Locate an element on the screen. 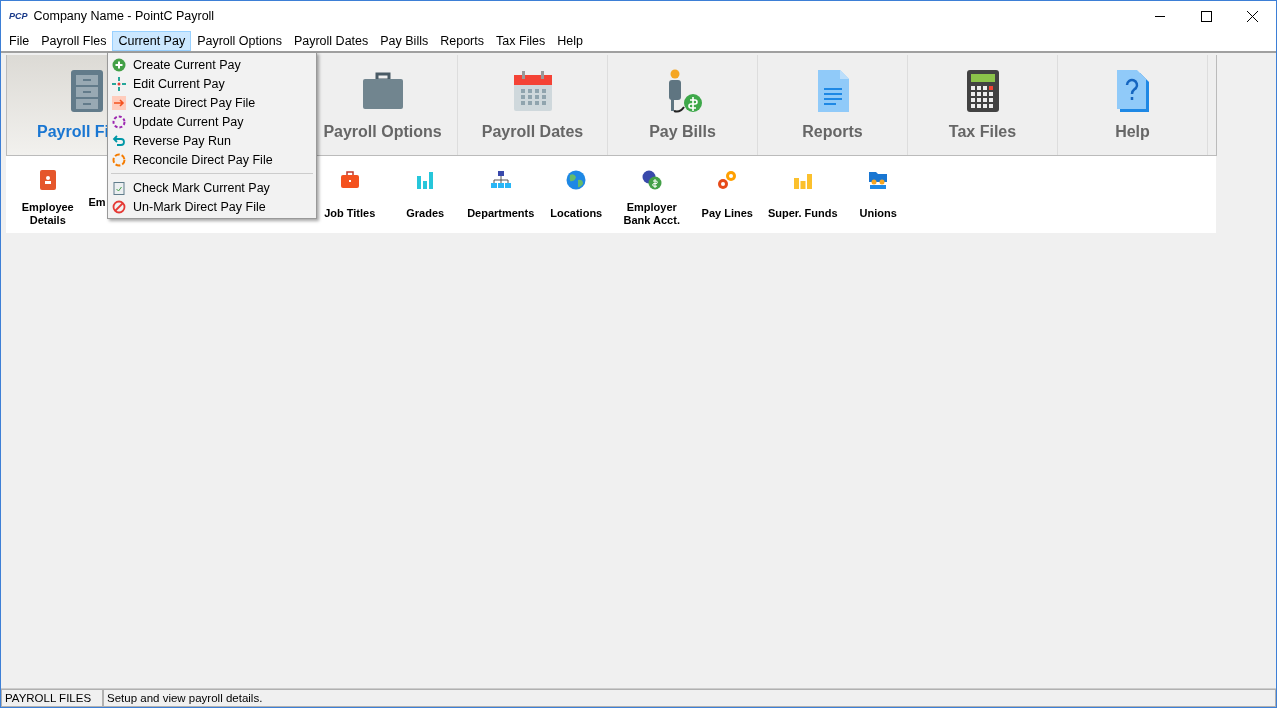 This screenshot has height=708, width=1277. menu-item: File is located at coordinates (19, 41).